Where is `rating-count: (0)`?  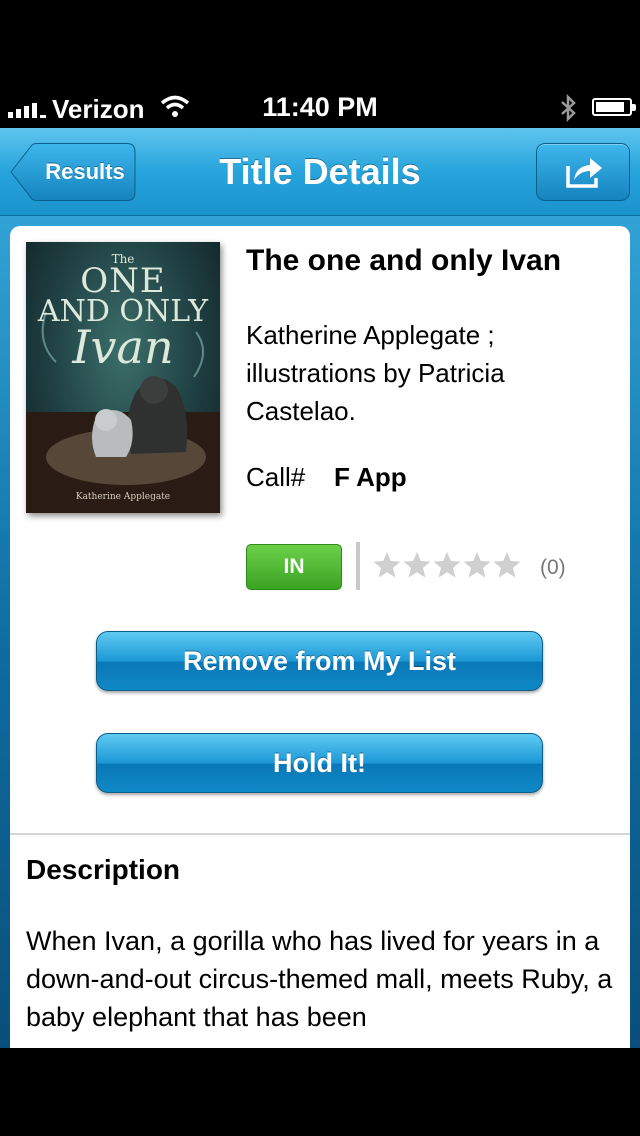 rating-count: (0) is located at coordinates (553, 567).